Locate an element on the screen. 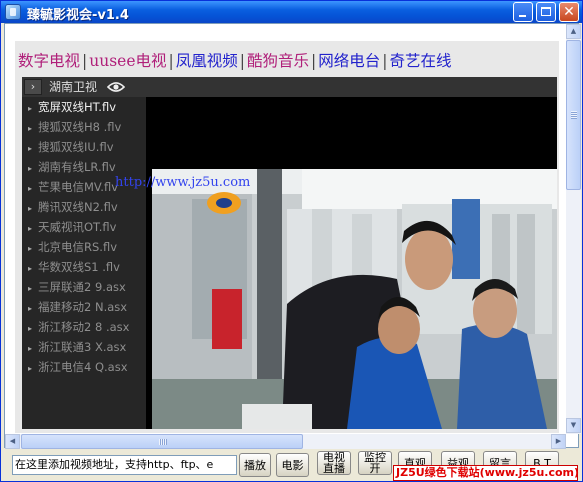 Image resolution: width=583 pixels, height=482 pixels. playlist-item: ▸ 浙江联通3 X.asx is located at coordinates (77, 347).